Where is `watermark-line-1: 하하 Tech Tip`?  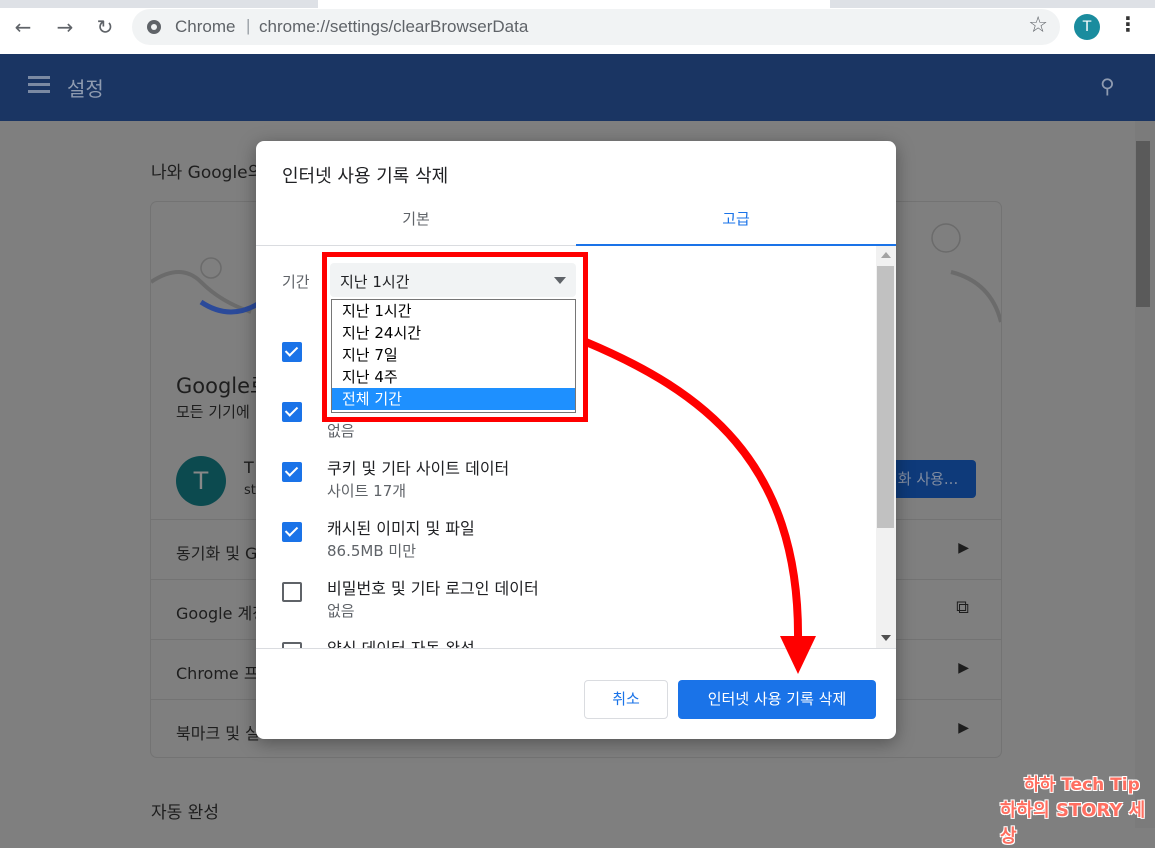
watermark-line-1: 하하 Tech Tip is located at coordinates (1082, 785).